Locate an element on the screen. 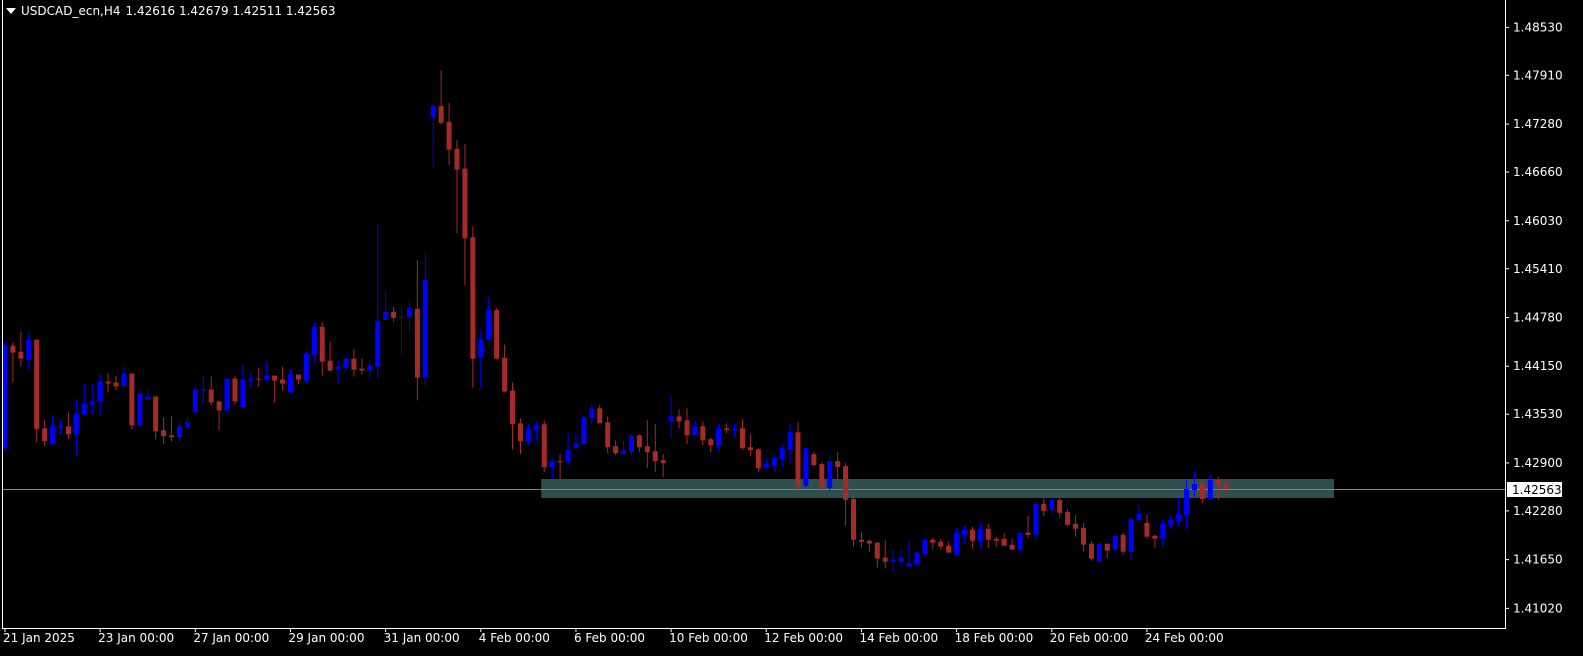  time-tick-label: 14 Feb 00:00 is located at coordinates (898, 638).